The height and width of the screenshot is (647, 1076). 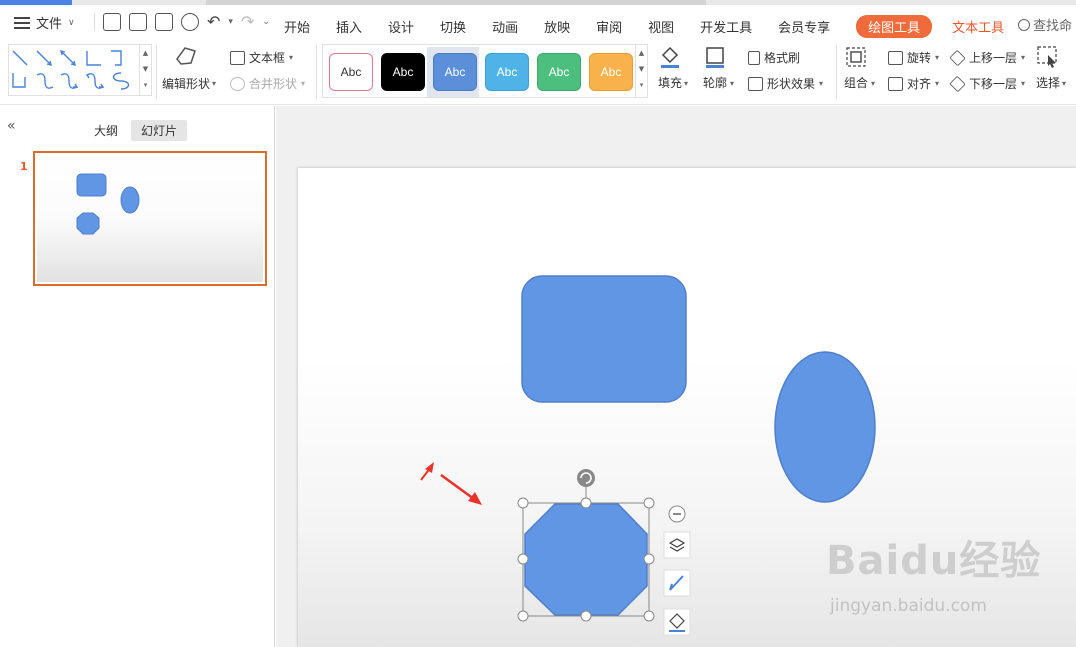 I want to click on textbox-icon, so click(x=237, y=57).